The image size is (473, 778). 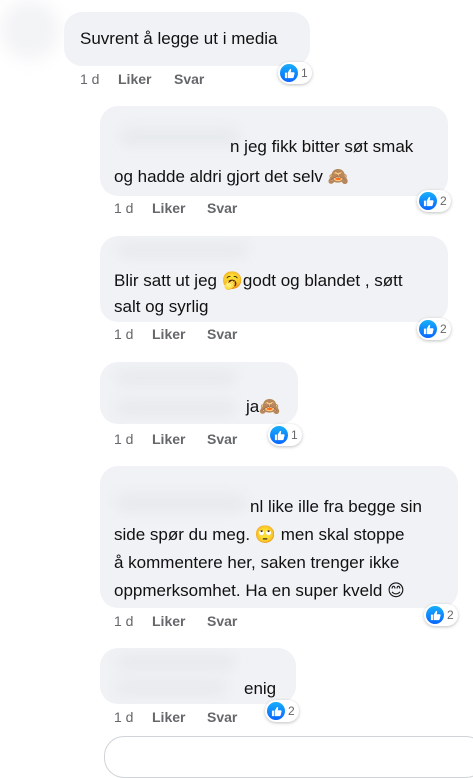 I want to click on comment-bubble: Suvrent å legge ut i media, so click(x=187, y=39).